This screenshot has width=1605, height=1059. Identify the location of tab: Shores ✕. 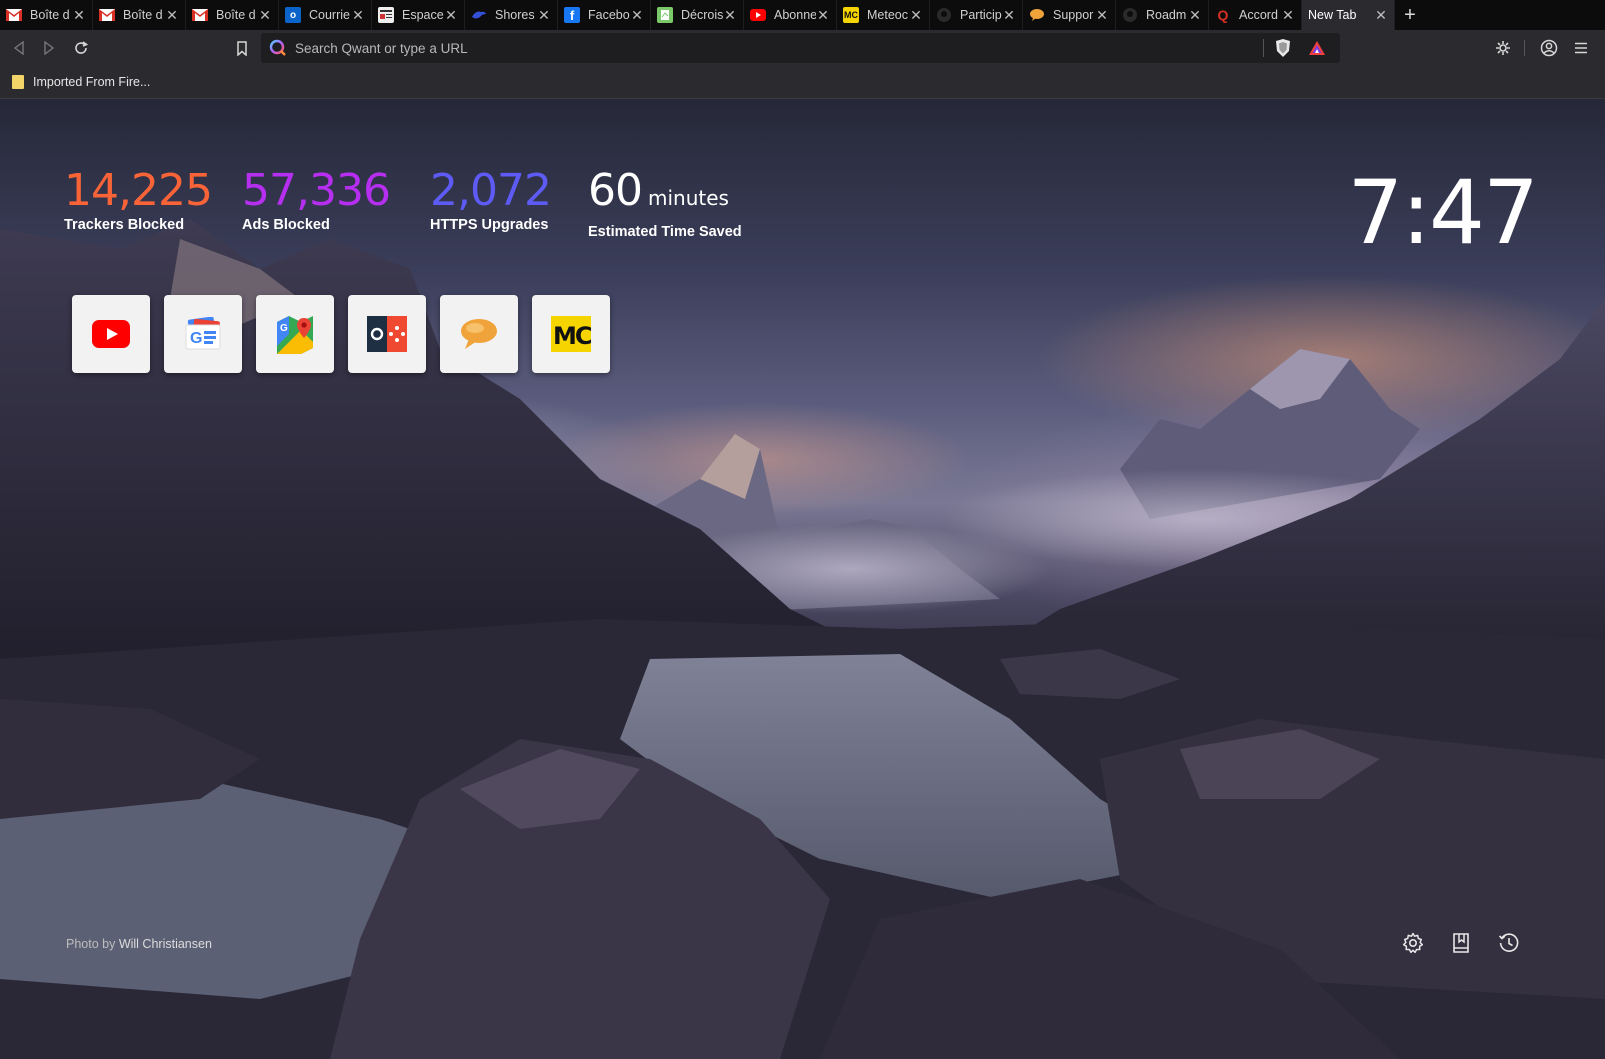
(511, 15).